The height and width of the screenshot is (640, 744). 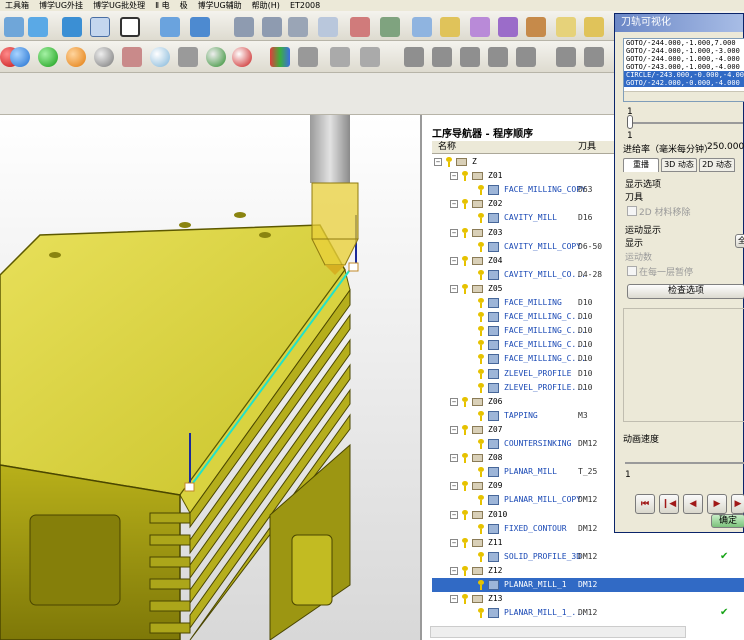 I want to click on menu-item: 博学UG外挂, so click(x=61, y=5).